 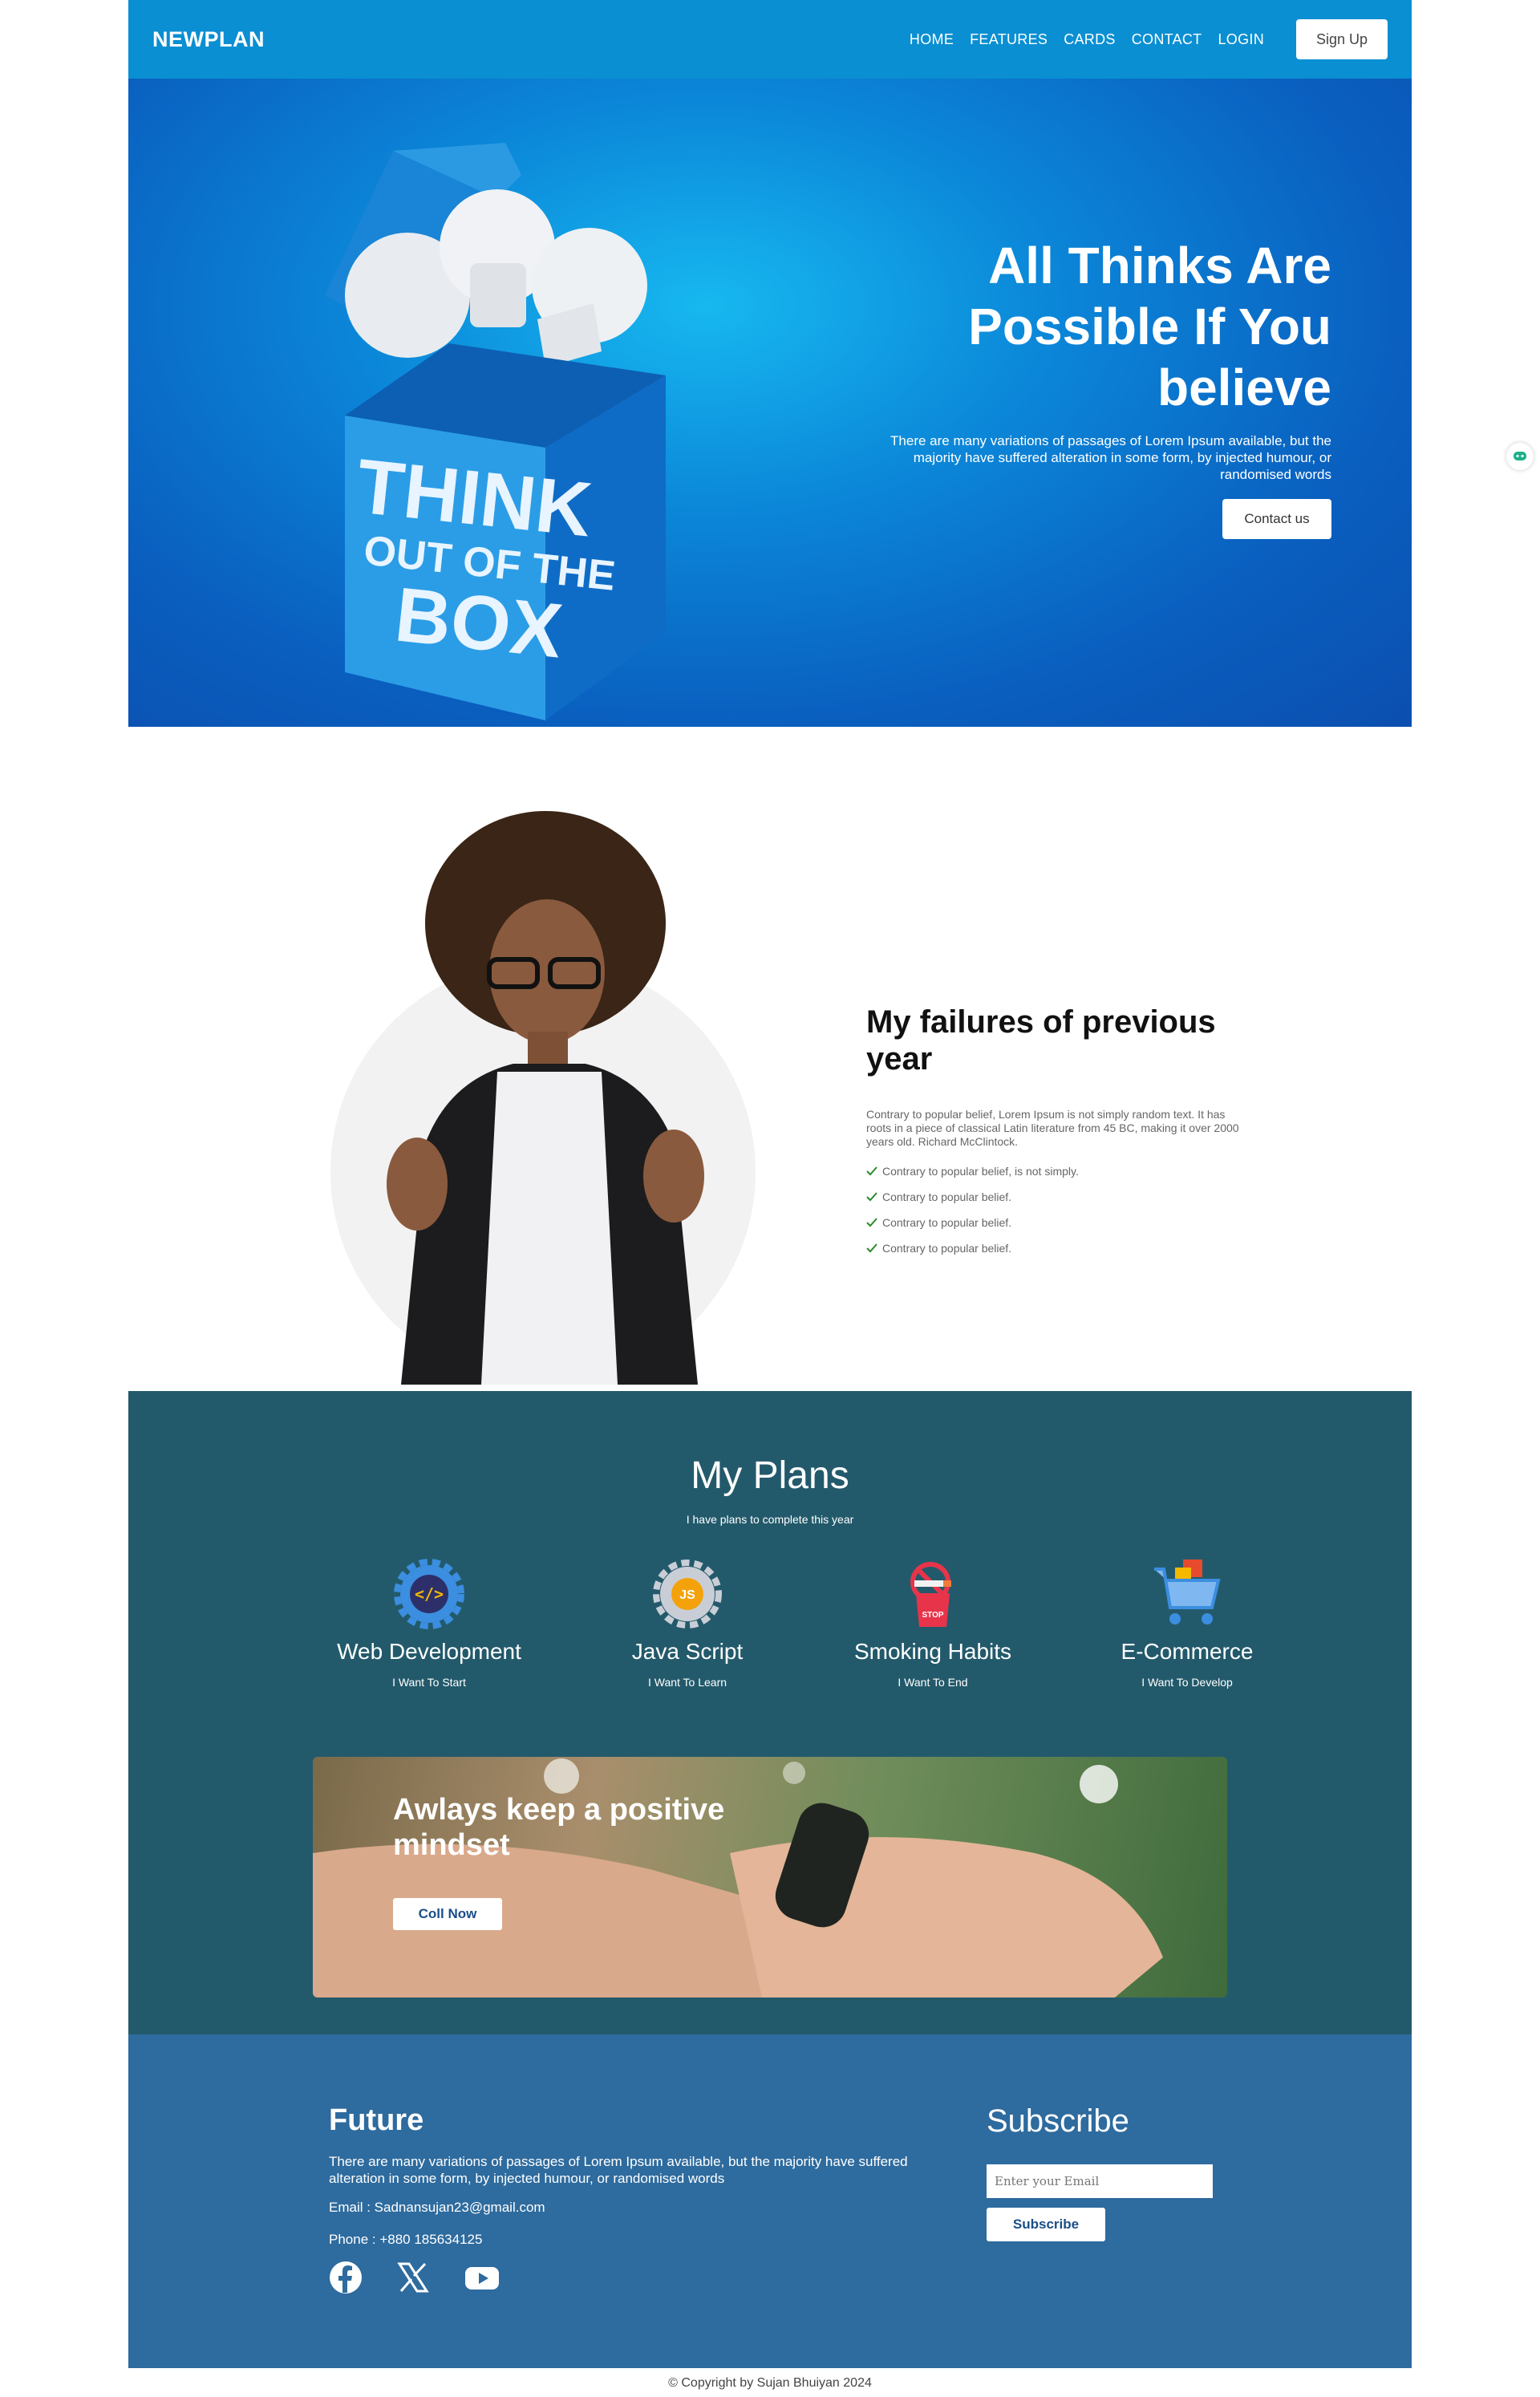 I want to click on contact-email: Email : Sadnansujan23@gmail.com, so click(x=437, y=2207).